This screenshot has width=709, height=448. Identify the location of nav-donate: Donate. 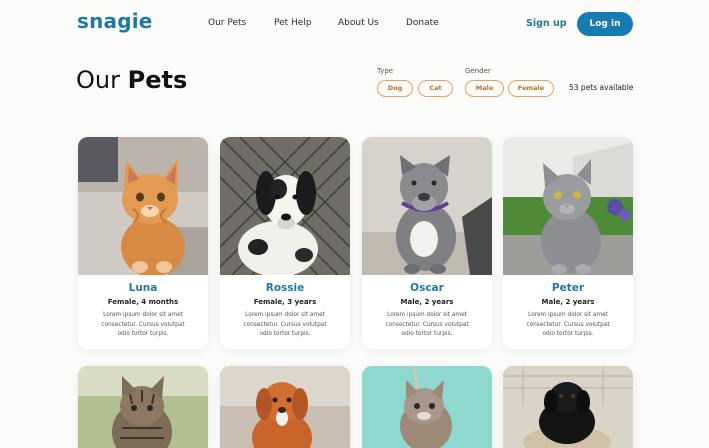
(422, 23).